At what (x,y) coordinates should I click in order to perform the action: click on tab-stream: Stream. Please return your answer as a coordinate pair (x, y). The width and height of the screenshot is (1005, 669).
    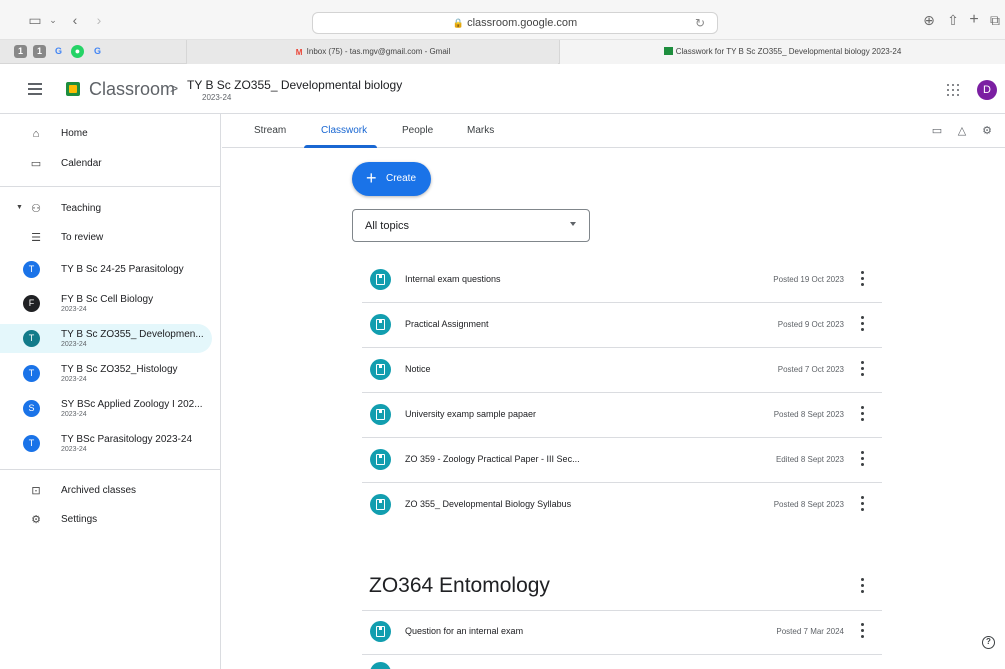
    Looking at the image, I should click on (270, 130).